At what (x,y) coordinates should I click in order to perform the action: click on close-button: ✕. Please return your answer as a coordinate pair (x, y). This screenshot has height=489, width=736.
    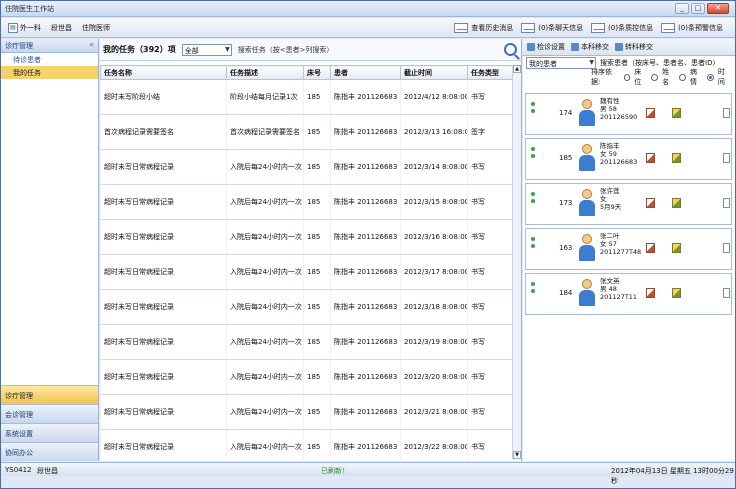
    Looking at the image, I should click on (718, 8).